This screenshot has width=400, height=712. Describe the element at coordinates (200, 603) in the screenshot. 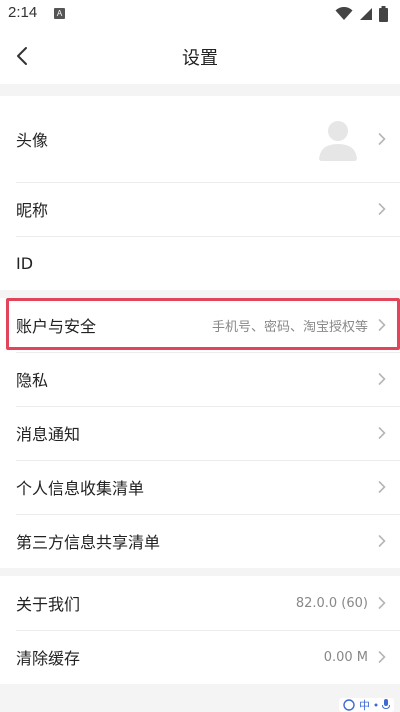

I see `setting-row-about-us: 关于我们 82.0.0 (60)` at that location.